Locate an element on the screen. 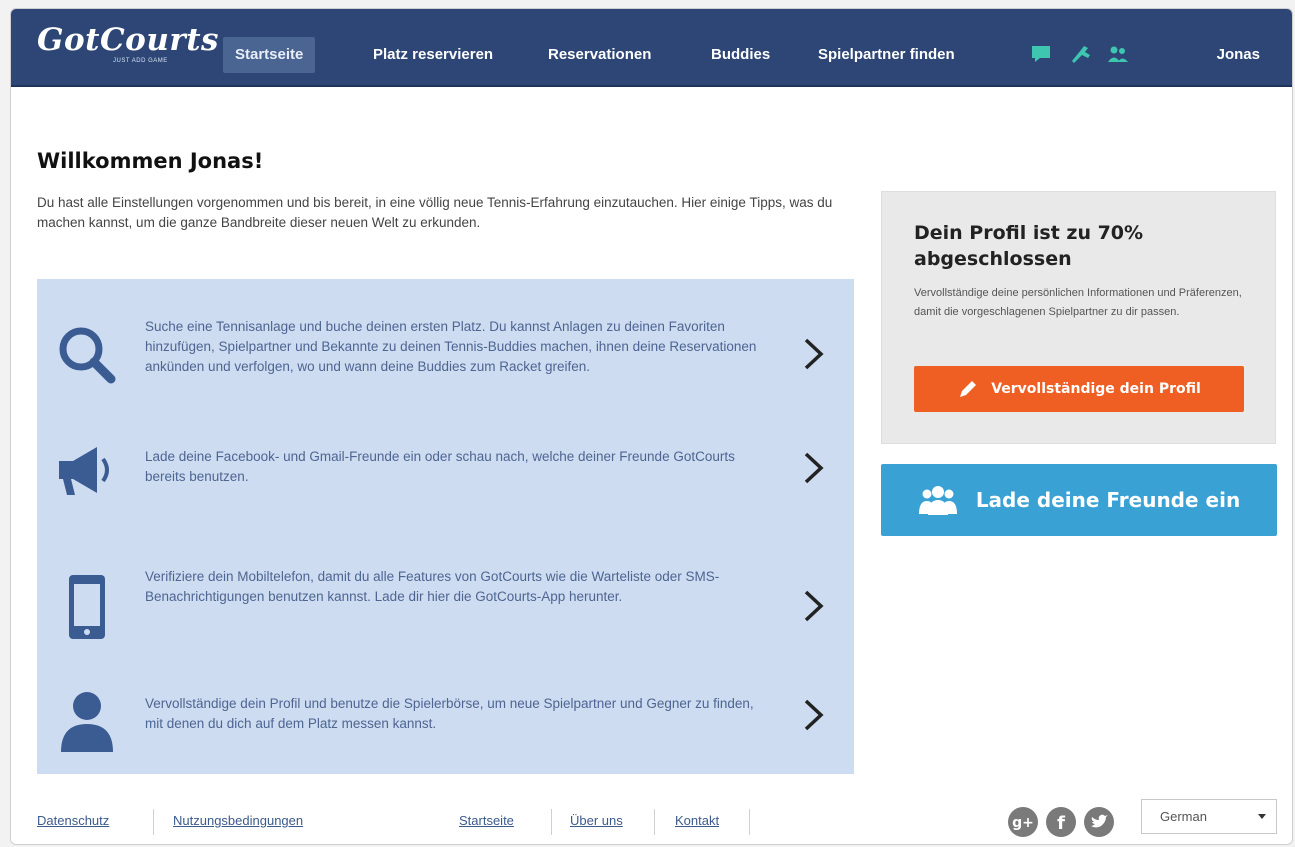 This screenshot has height=847, width=1295. search-icon is located at coordinates (87, 355).